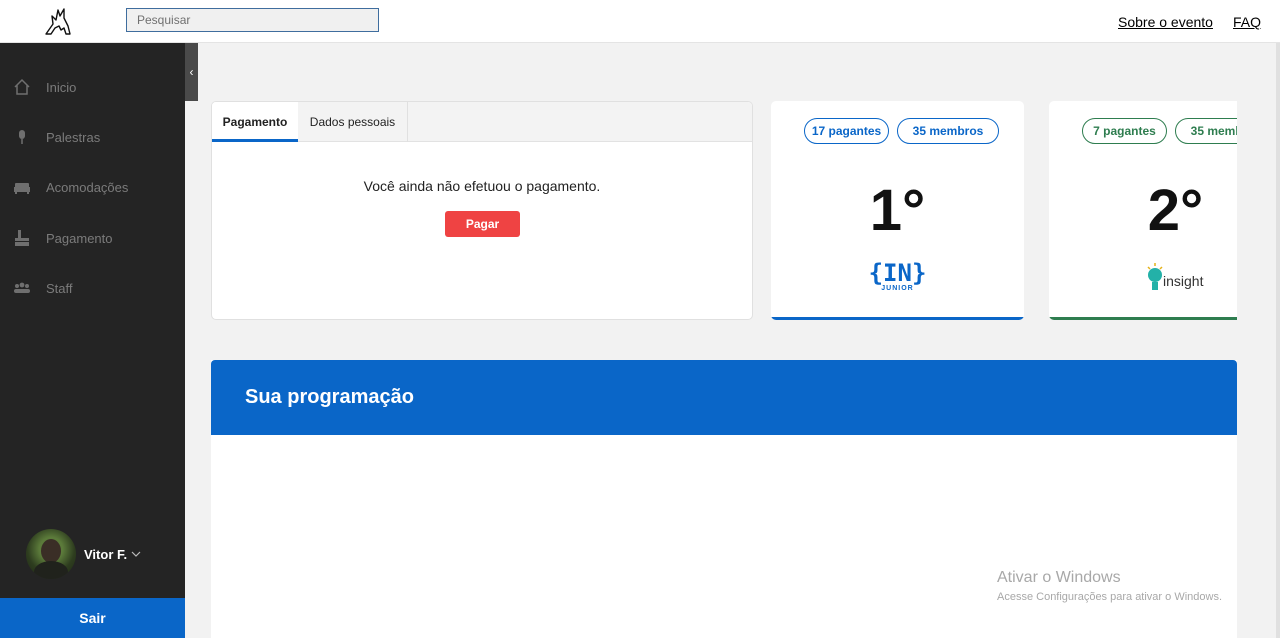 The height and width of the screenshot is (638, 1280). I want to click on in-junior-logo: {IN} JUNIOR, so click(897, 277).